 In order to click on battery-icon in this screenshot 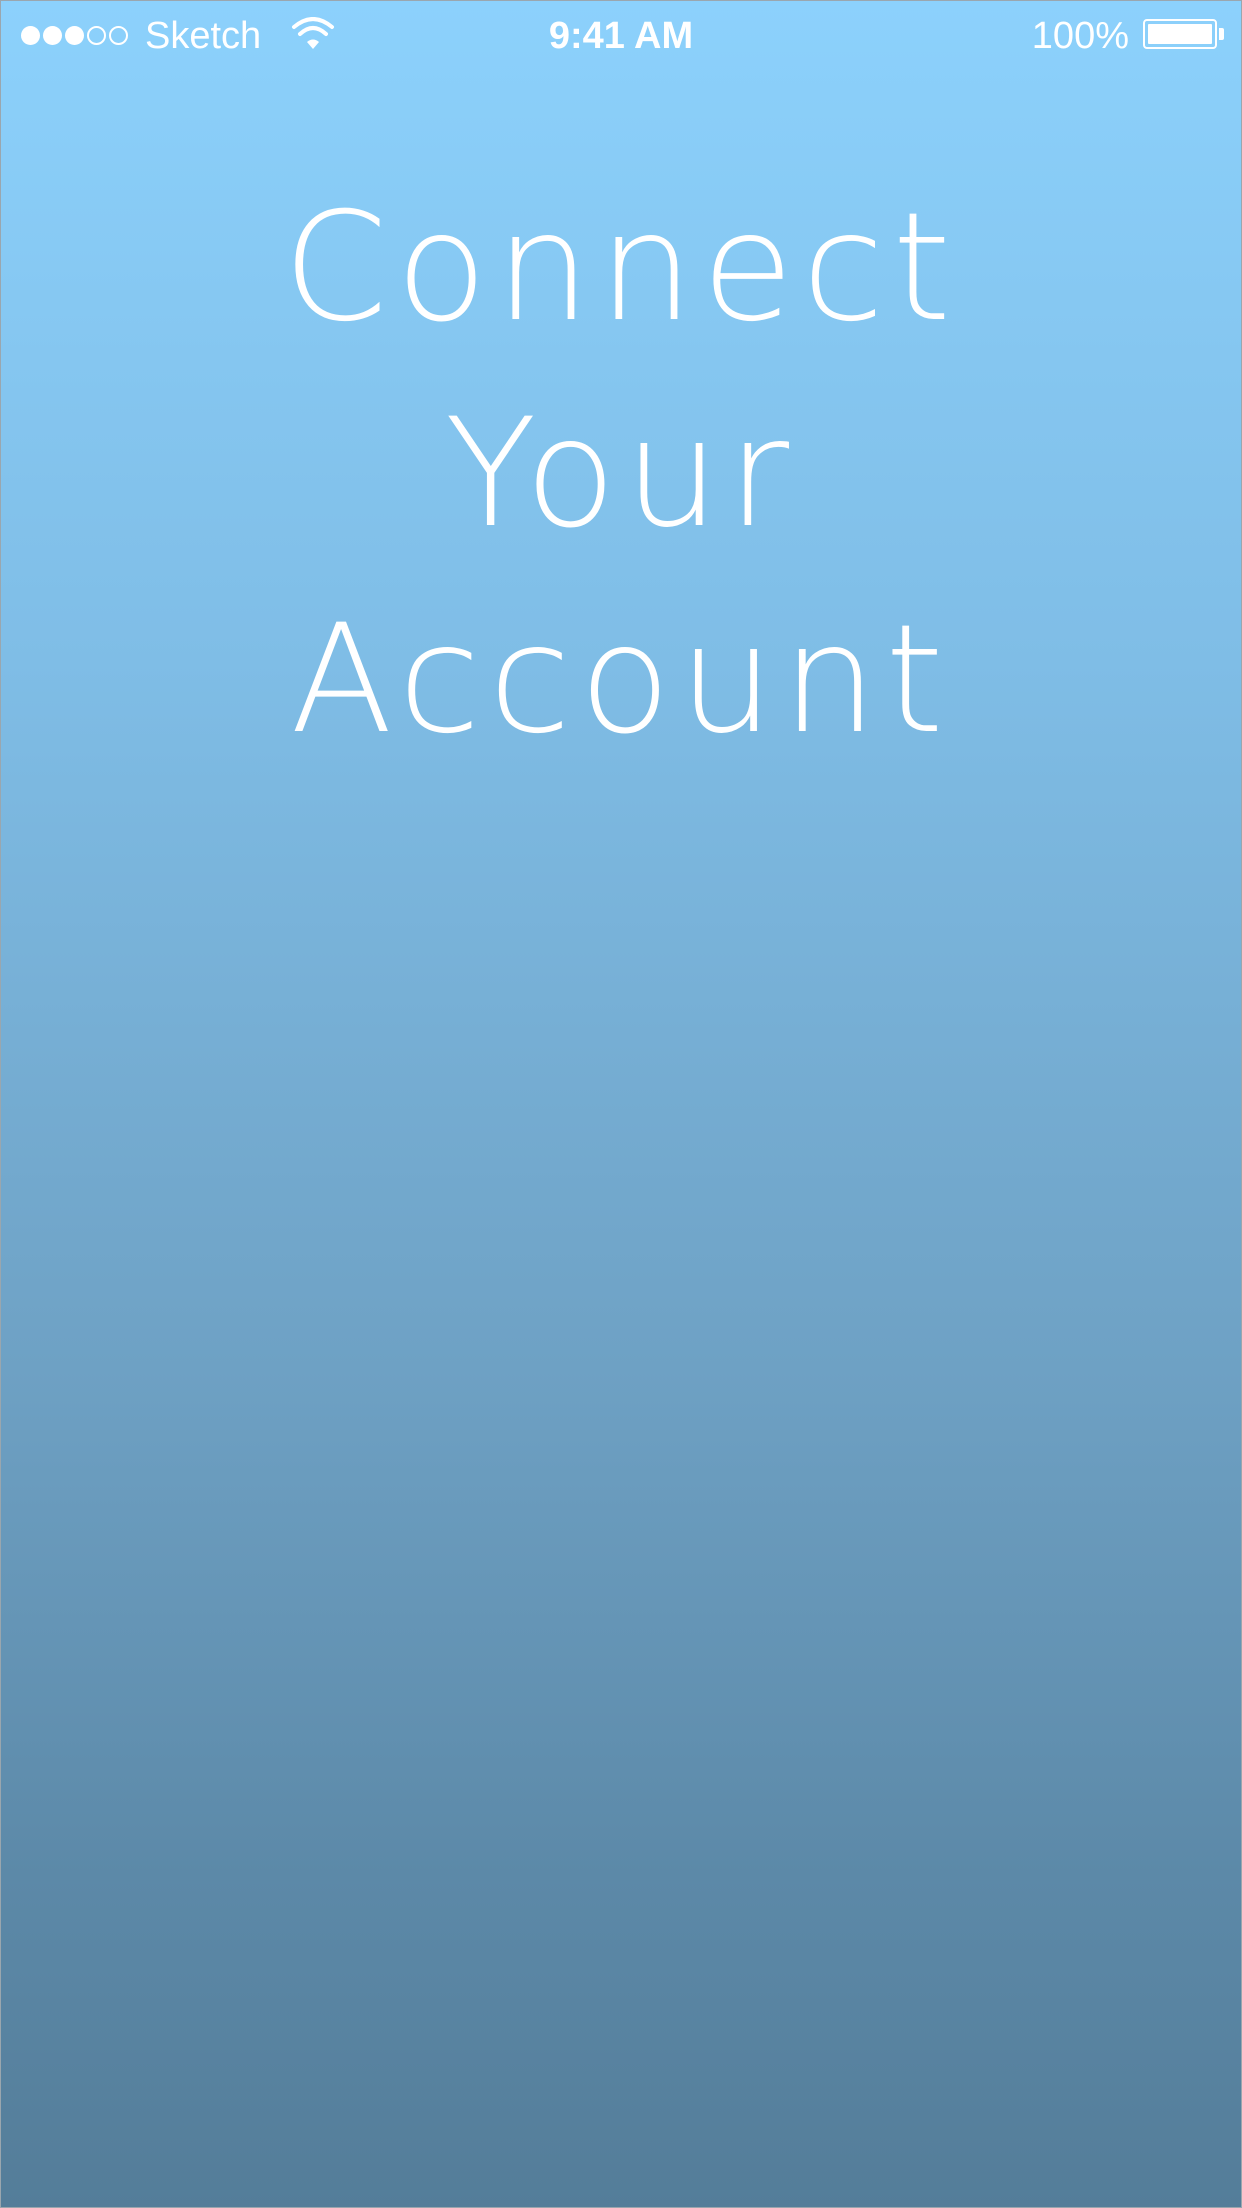, I will do `click(1180, 34)`.